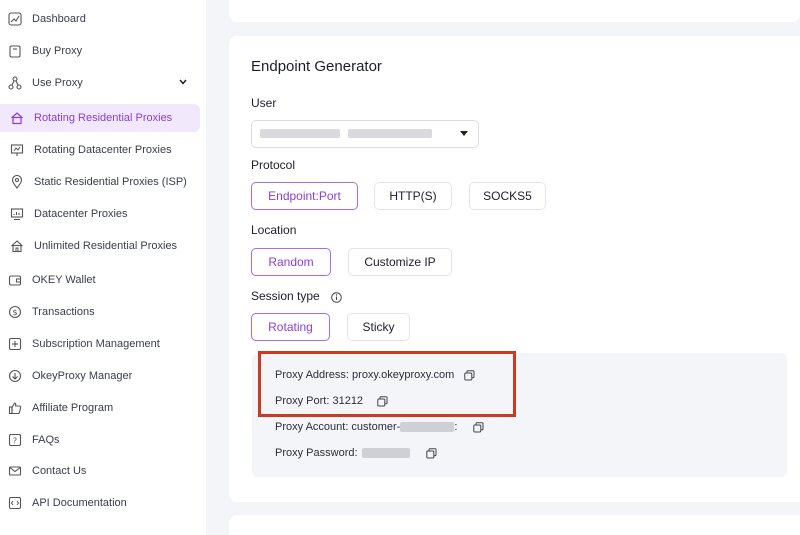 This screenshot has width=800, height=535. What do you see at coordinates (291, 262) in the screenshot?
I see `location-random-button: Random` at bounding box center [291, 262].